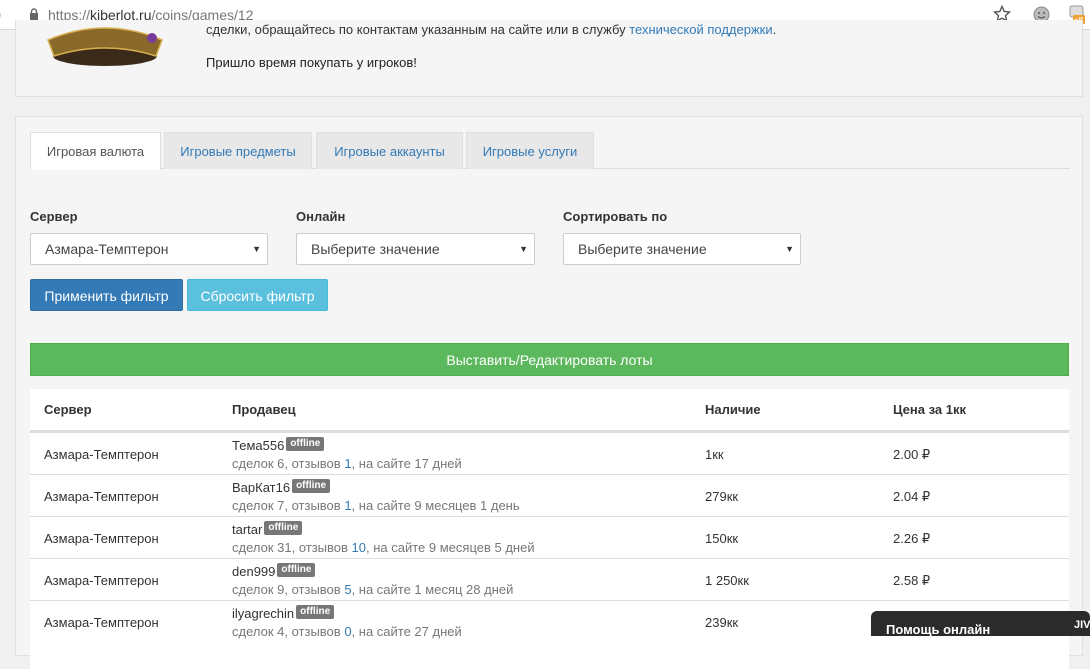 This screenshot has width=1090, height=669. I want to click on edit-lots-button: Выставить/Редактировать лоты, so click(549, 359).